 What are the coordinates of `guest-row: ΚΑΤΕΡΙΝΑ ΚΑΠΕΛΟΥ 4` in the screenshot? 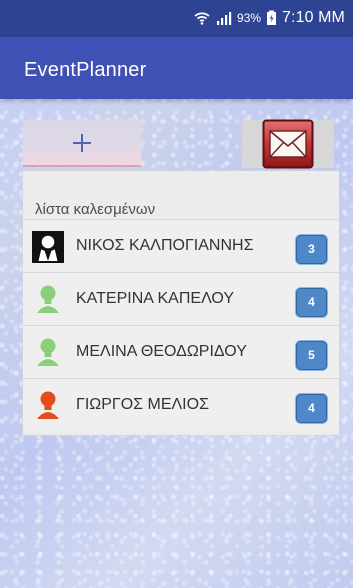 It's located at (181, 298).